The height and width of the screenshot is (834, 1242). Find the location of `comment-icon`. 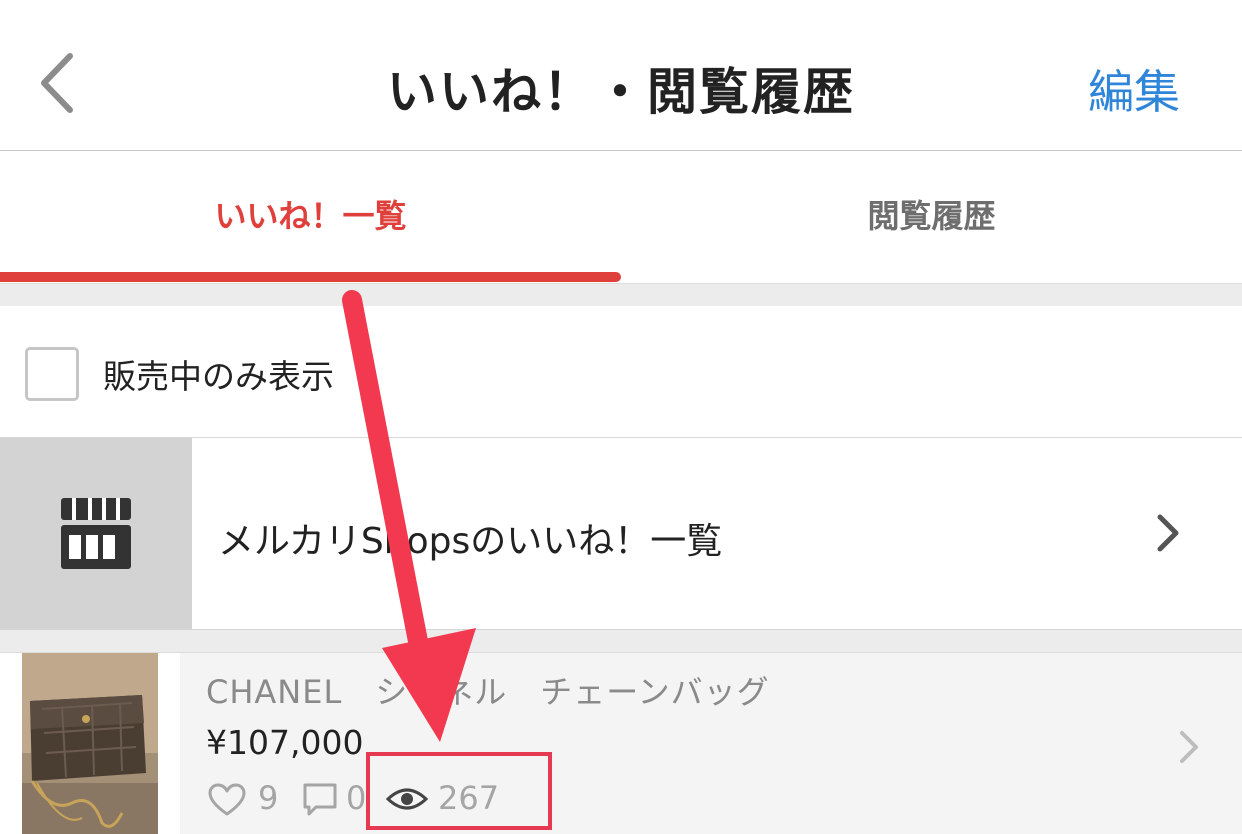

comment-icon is located at coordinates (320, 799).